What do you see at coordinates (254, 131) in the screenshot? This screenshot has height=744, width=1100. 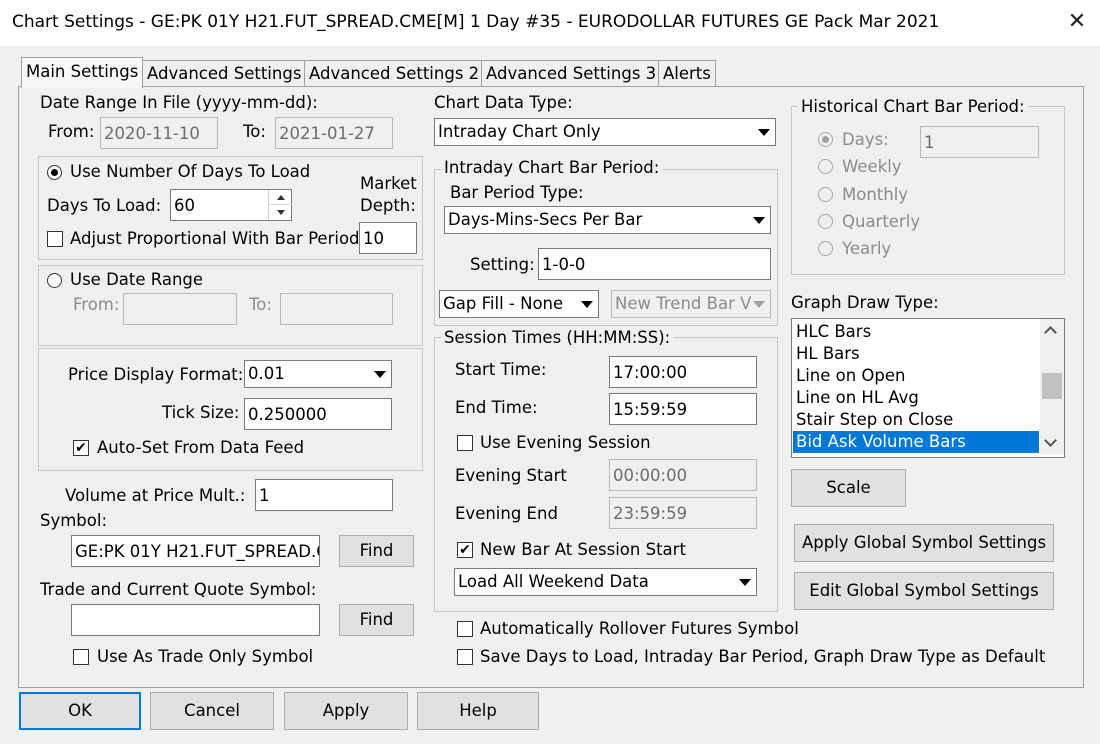 I see `file-to-label: To:` at bounding box center [254, 131].